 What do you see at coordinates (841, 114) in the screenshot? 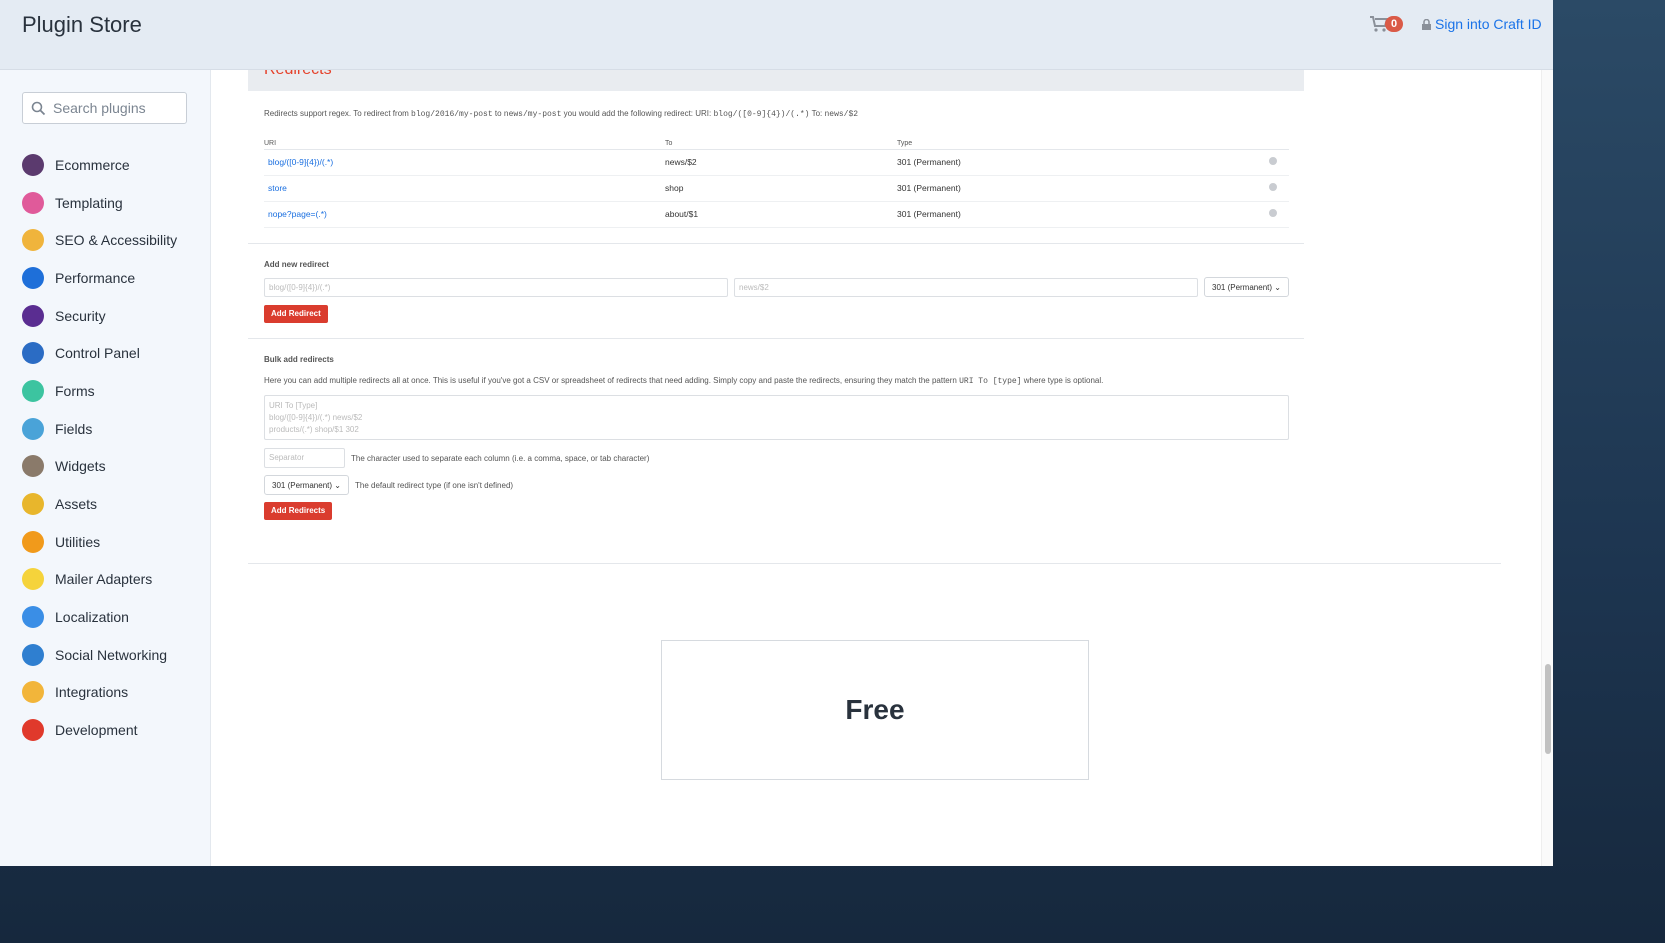
I see `desc-code: news/$2` at bounding box center [841, 114].